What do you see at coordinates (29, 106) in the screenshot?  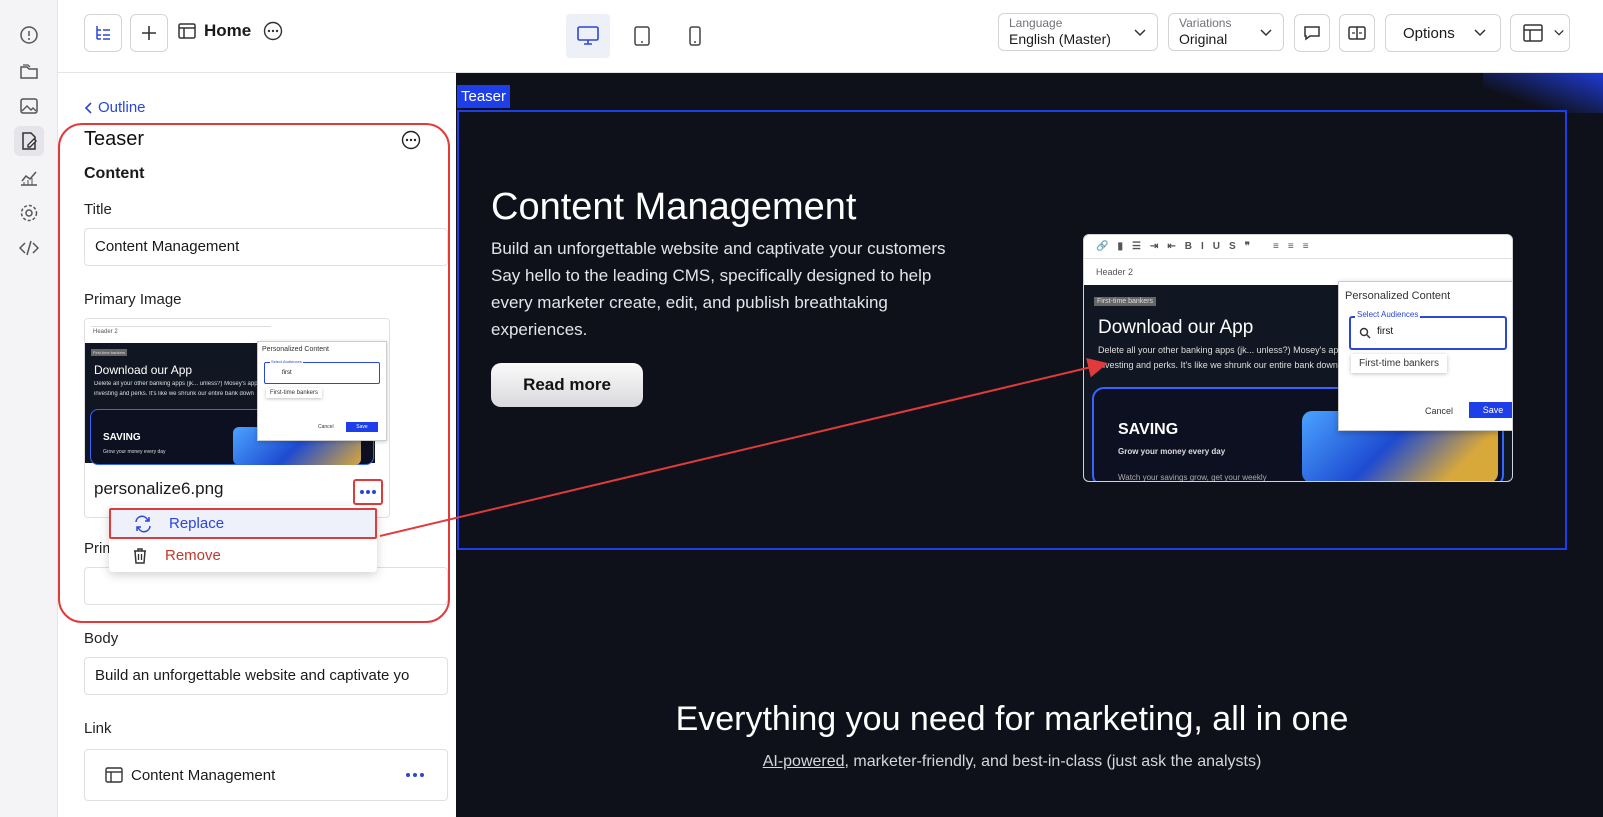 I see `media-icon` at bounding box center [29, 106].